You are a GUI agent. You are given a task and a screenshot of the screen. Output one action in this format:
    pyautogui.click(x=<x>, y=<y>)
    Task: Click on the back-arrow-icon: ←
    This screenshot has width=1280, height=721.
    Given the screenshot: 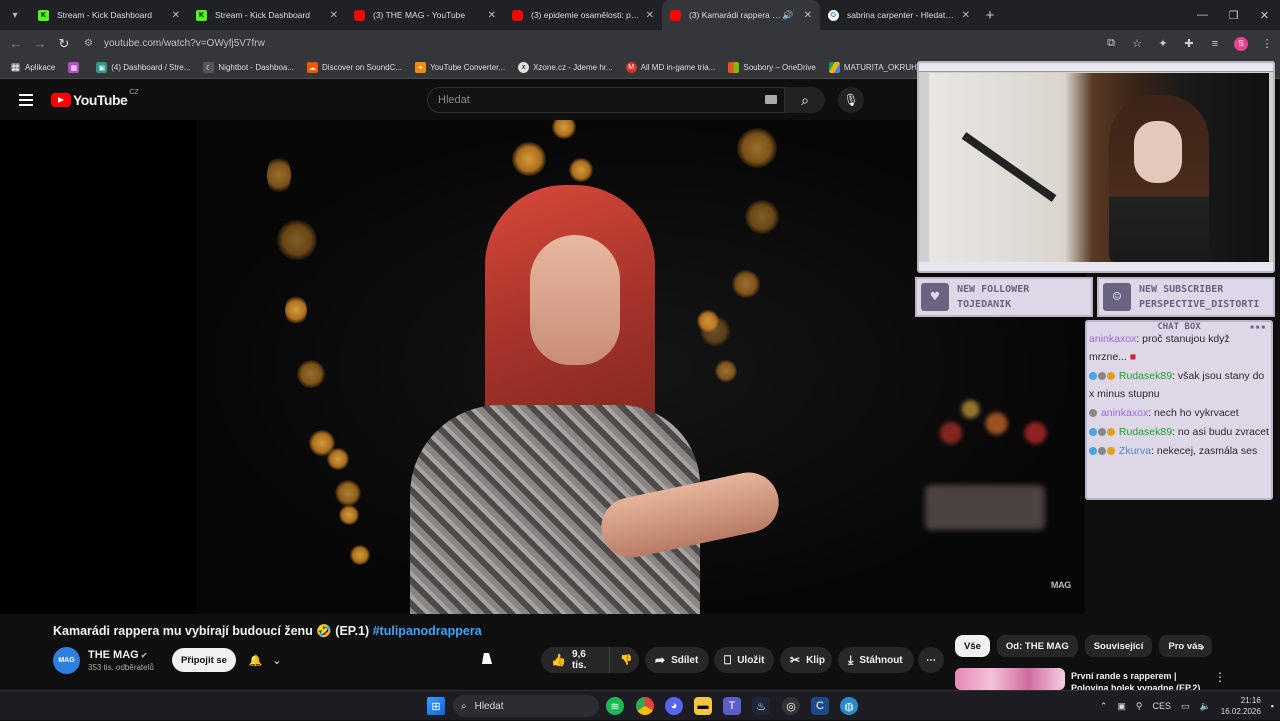 What is the action you would take?
    pyautogui.click(x=16, y=43)
    